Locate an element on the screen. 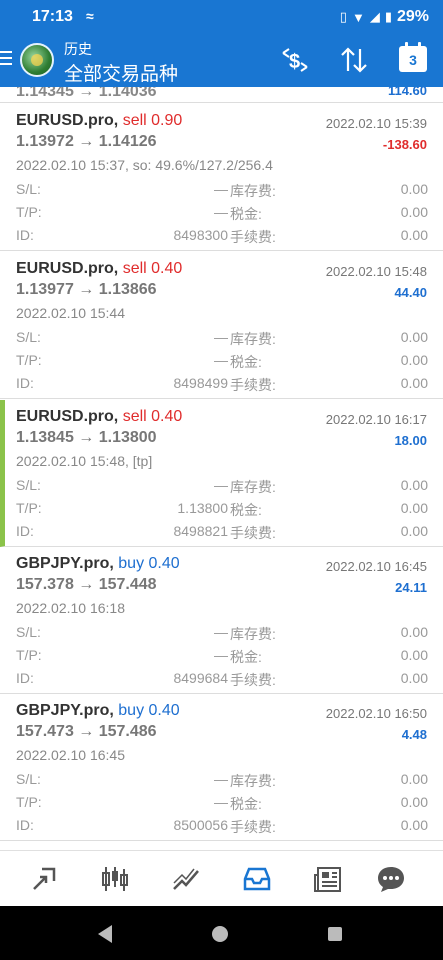 The image size is (443, 960). wifi-icon: ▼ is located at coordinates (358, 17).